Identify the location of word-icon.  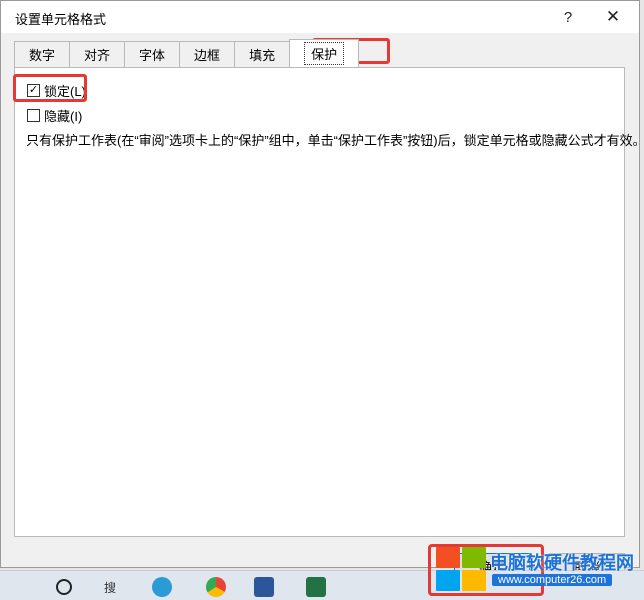
(264, 587).